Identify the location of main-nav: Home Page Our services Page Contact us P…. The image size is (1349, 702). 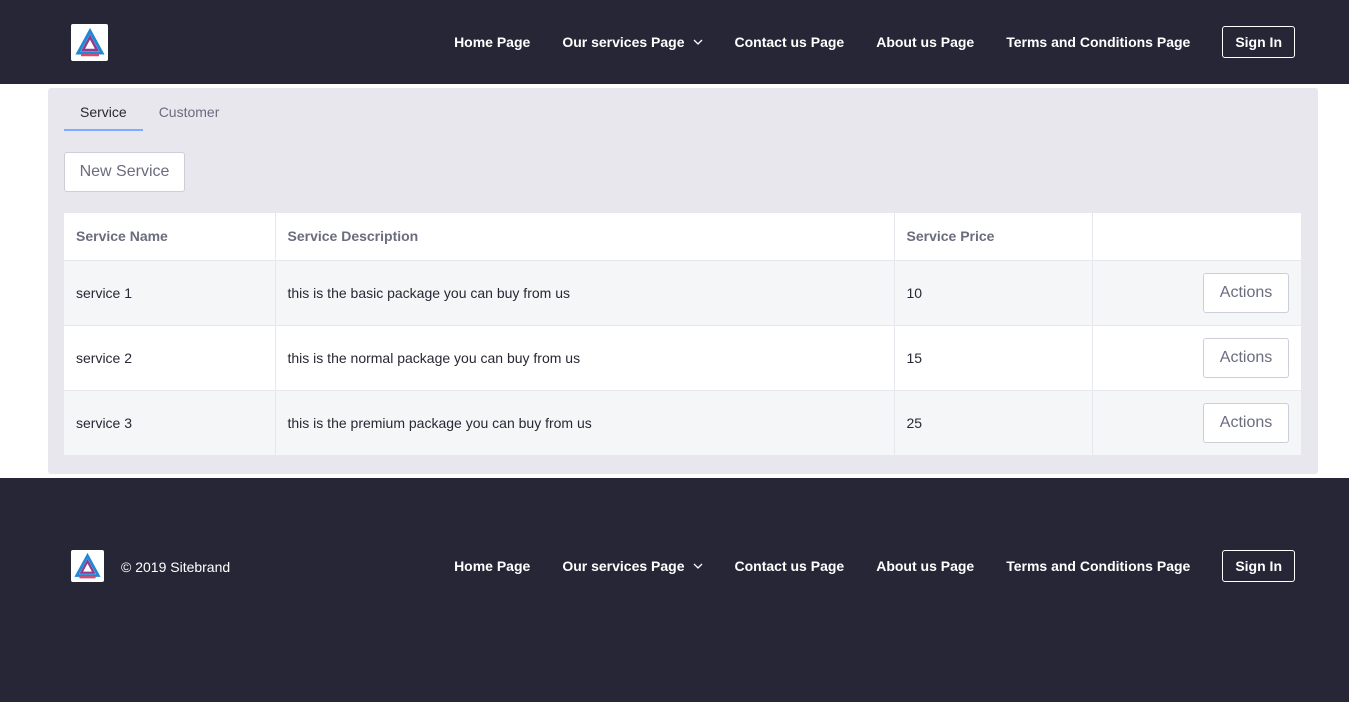
(874, 42).